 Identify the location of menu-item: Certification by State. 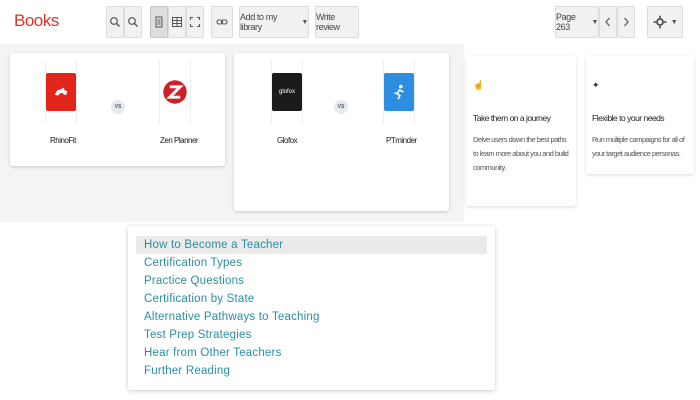
(311, 299).